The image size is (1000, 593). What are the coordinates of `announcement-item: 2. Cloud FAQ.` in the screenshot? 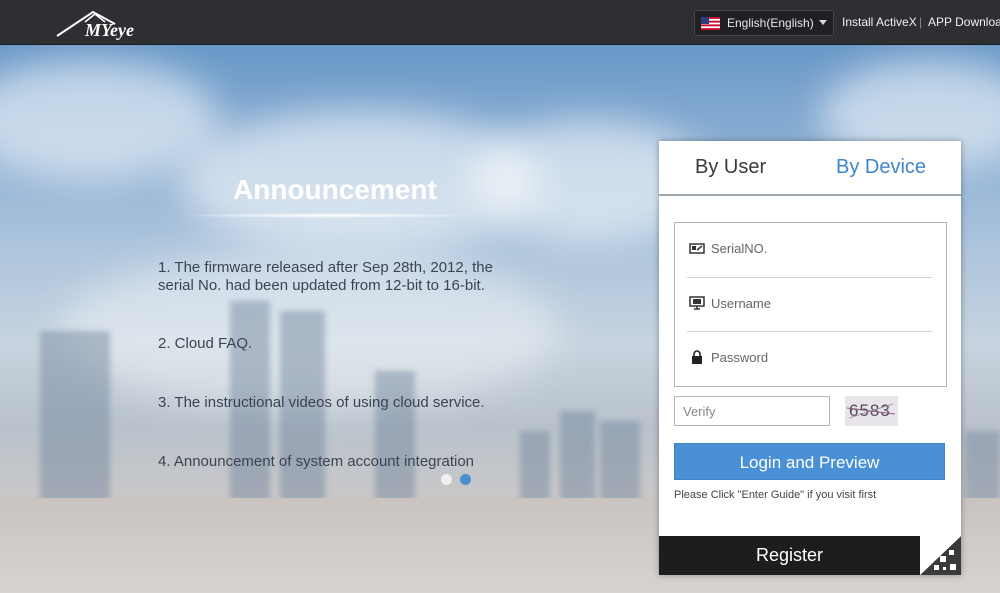 It's located at (338, 344).